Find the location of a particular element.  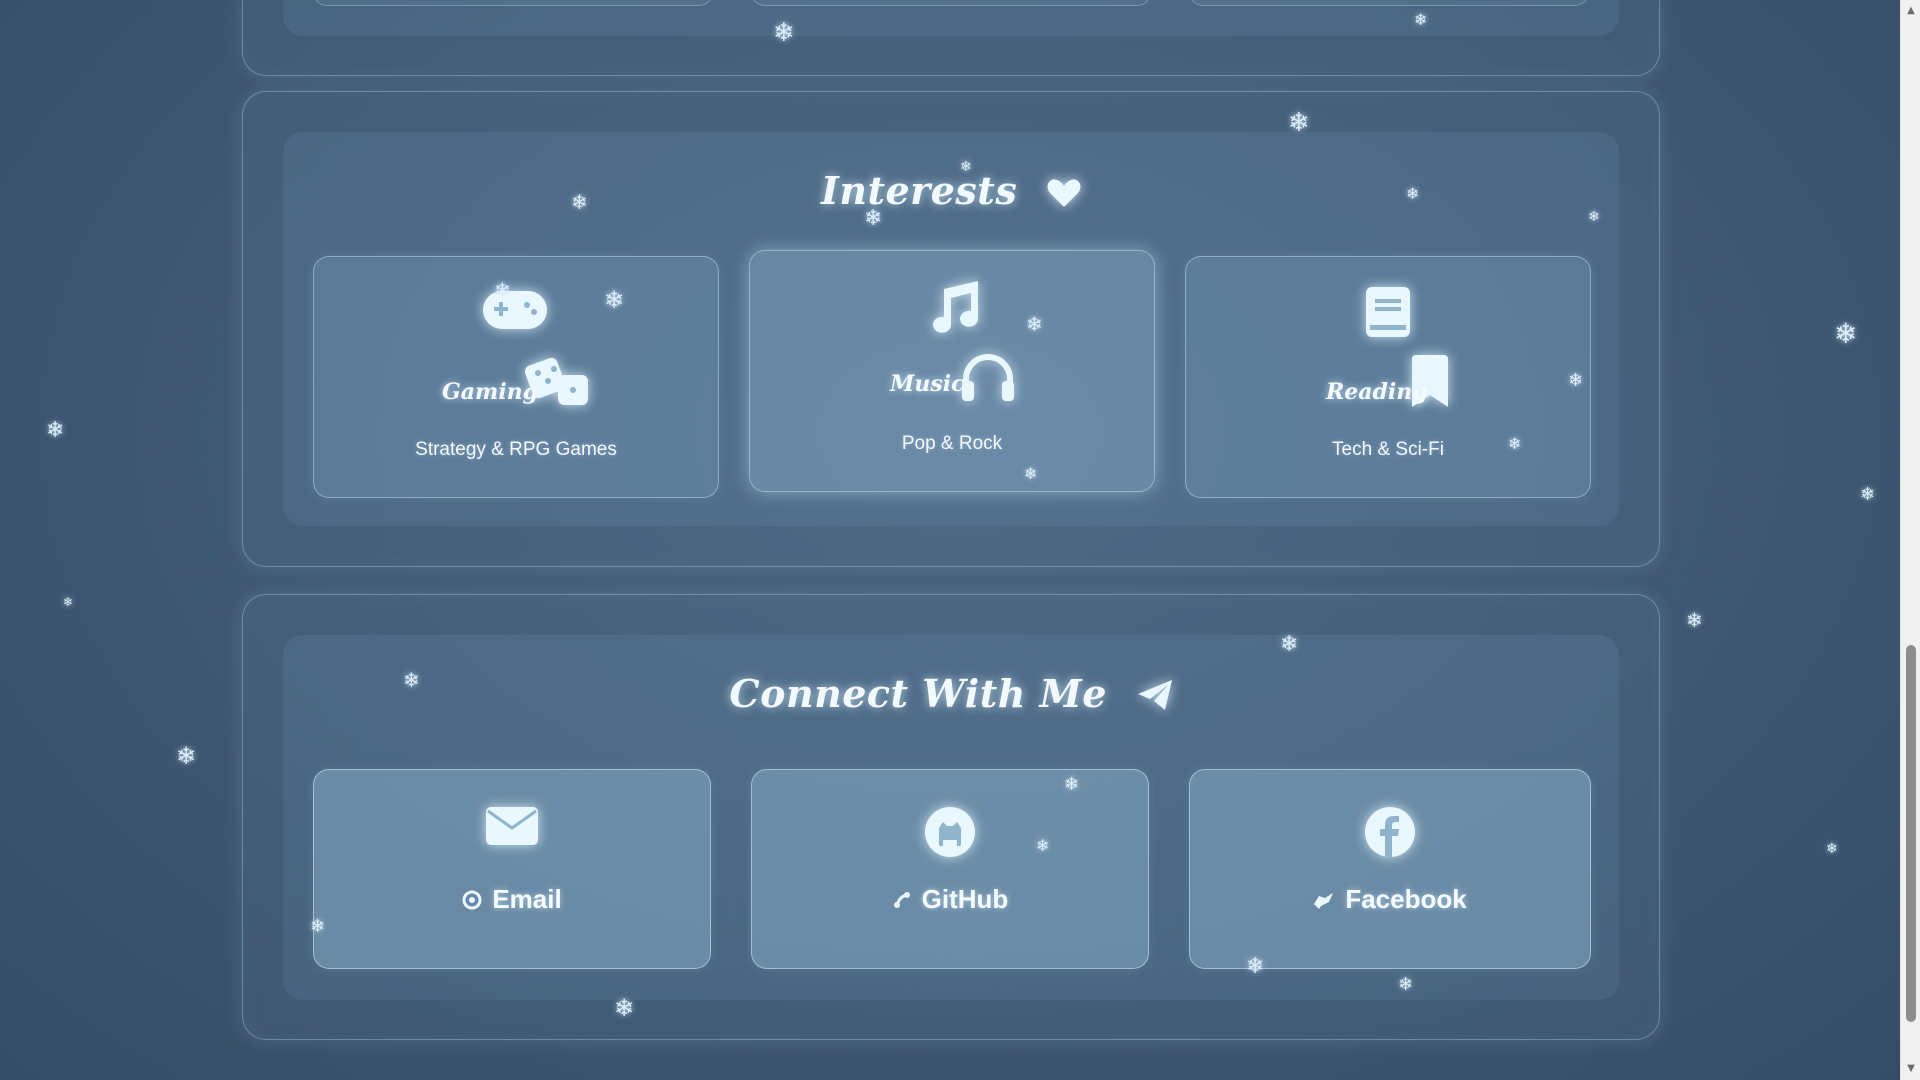

email-label-row: Email is located at coordinates (512, 900).